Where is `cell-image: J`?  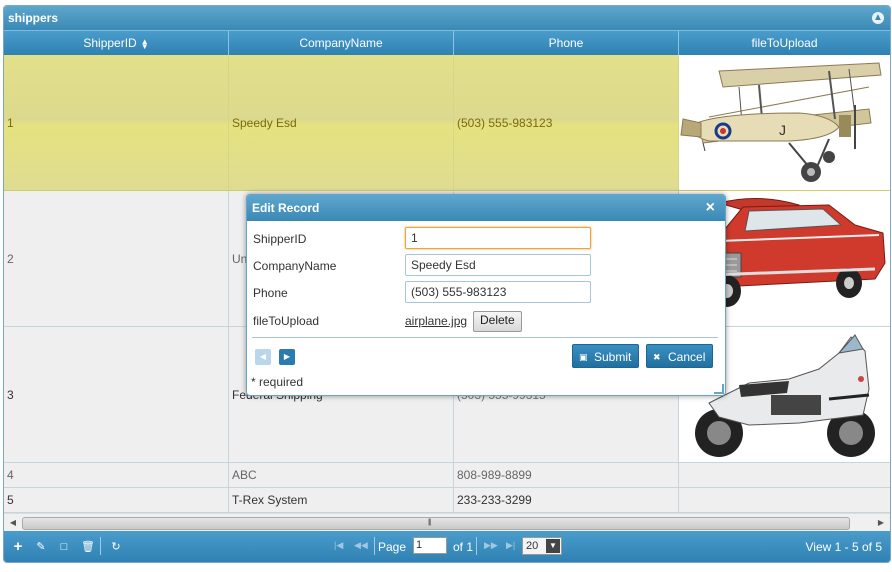 cell-image: J is located at coordinates (784, 122).